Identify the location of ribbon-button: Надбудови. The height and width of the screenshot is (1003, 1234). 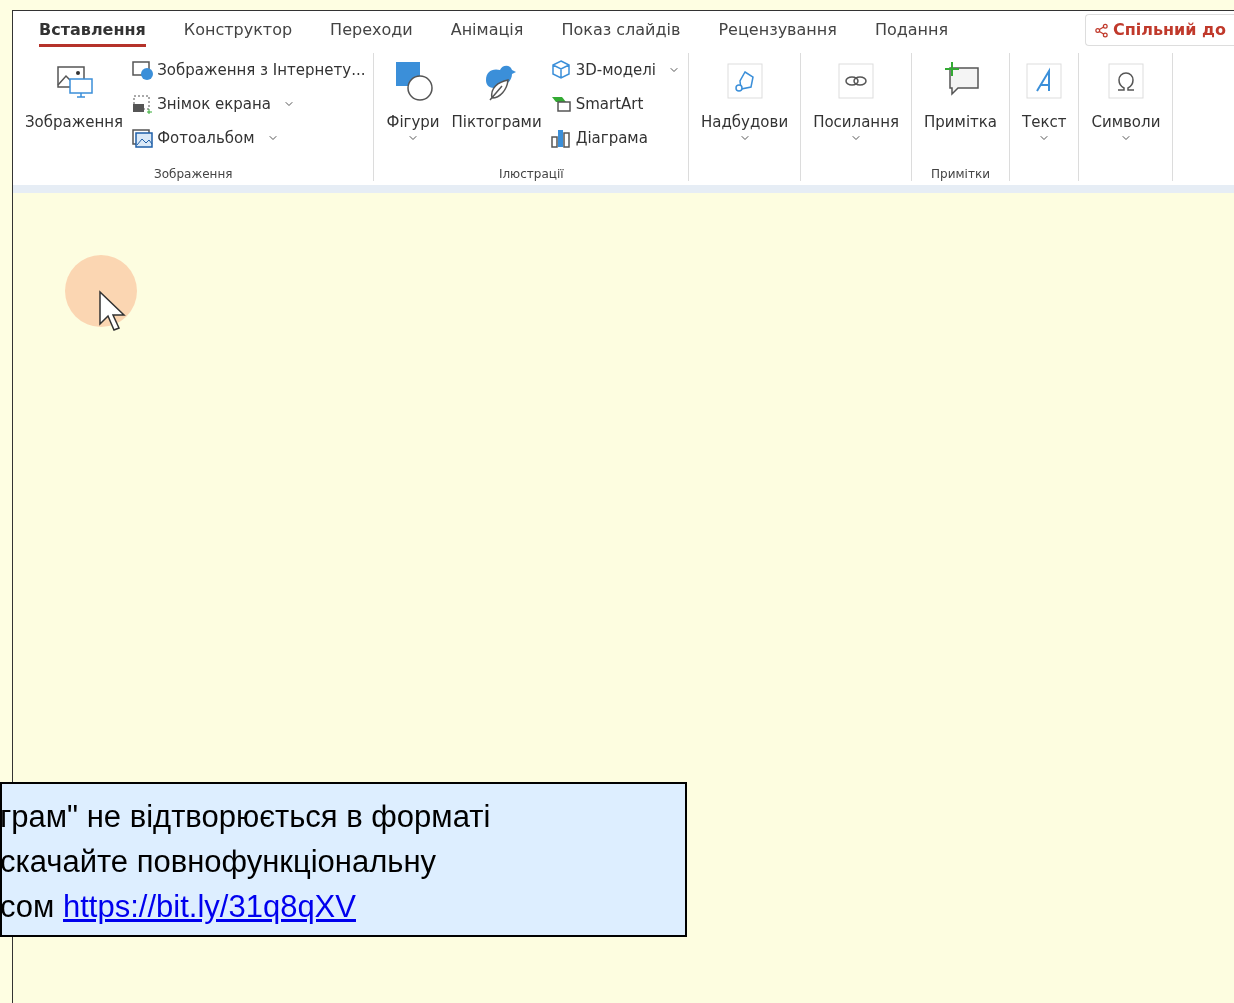
(745, 100).